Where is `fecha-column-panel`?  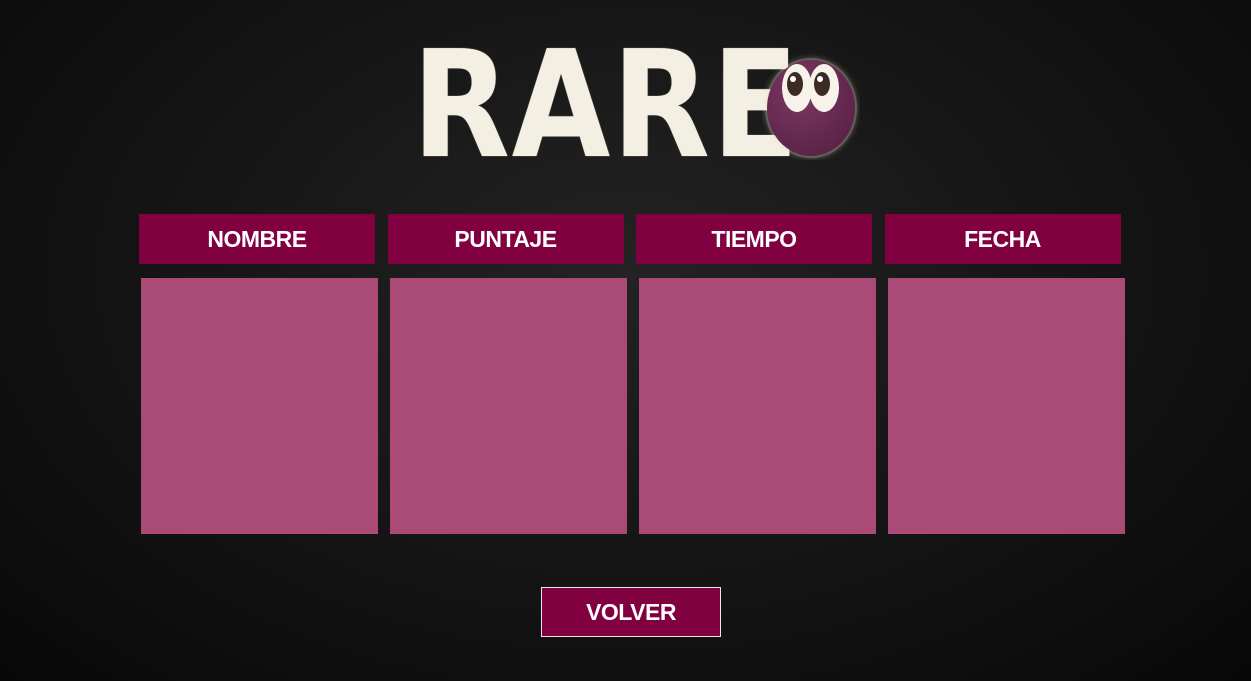
fecha-column-panel is located at coordinates (1006, 406).